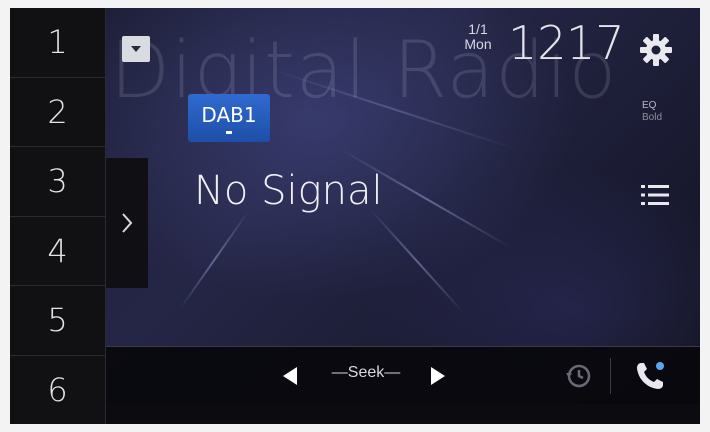 The width and height of the screenshot is (710, 432). What do you see at coordinates (58, 182) in the screenshot?
I see `preset-button-3: 3` at bounding box center [58, 182].